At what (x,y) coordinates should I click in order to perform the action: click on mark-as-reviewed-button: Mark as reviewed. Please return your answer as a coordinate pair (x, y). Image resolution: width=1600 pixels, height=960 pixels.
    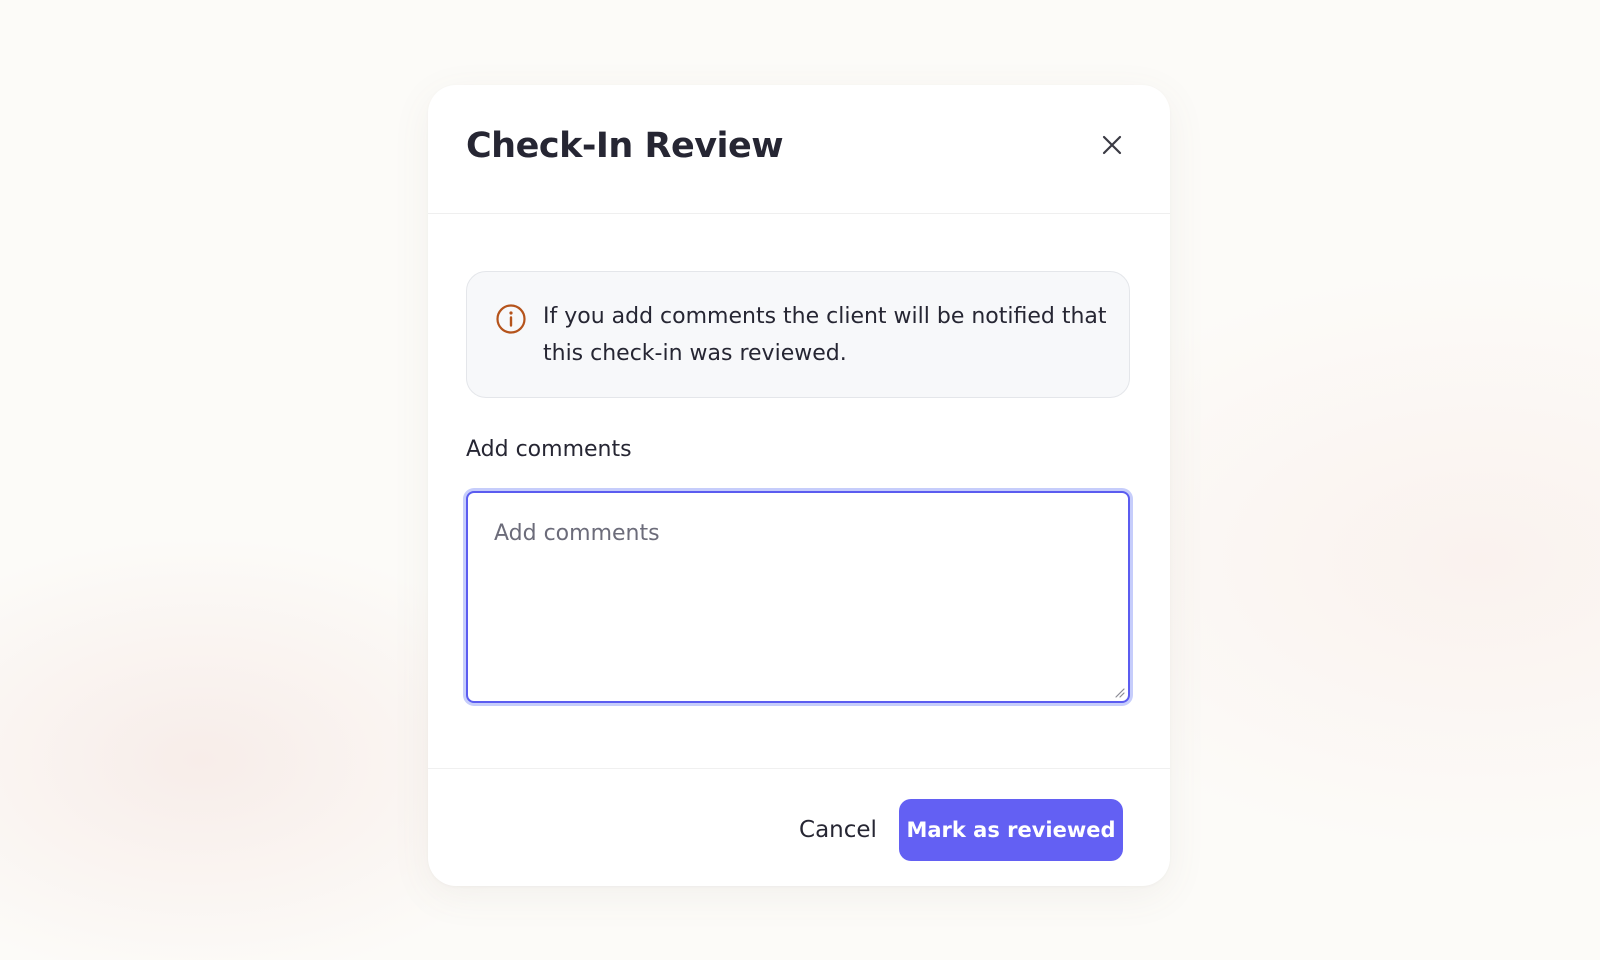
    Looking at the image, I should click on (1011, 830).